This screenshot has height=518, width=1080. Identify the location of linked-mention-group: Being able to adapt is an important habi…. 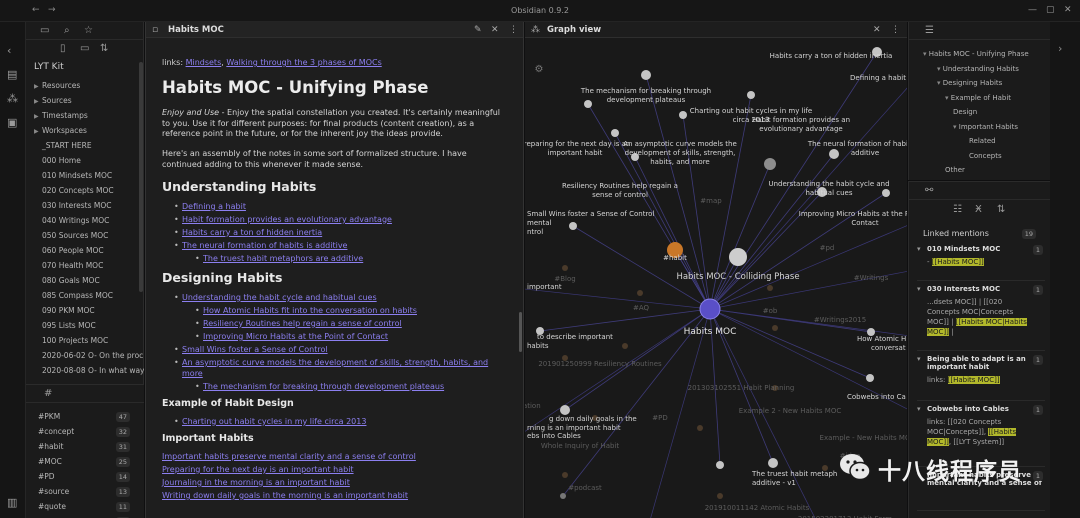
(981, 378).